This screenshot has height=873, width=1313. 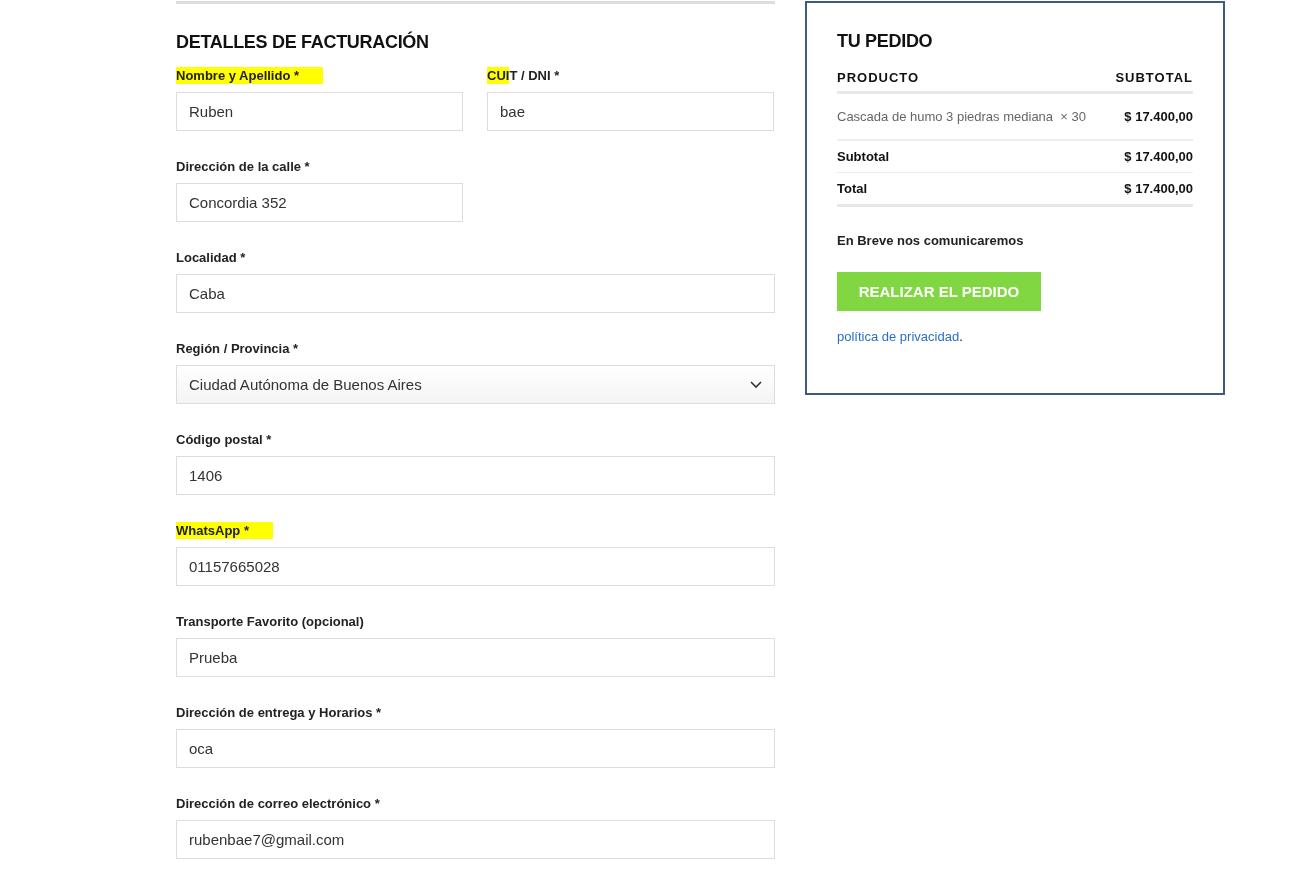 I want to click on field-label: Código postal *, so click(x=224, y=439).